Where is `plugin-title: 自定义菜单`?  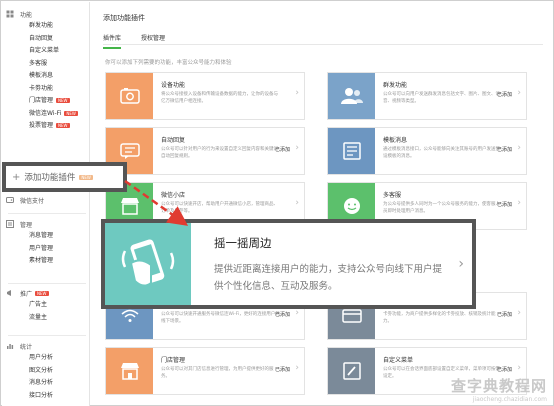 plugin-title: 自定义菜单 is located at coordinates (398, 360).